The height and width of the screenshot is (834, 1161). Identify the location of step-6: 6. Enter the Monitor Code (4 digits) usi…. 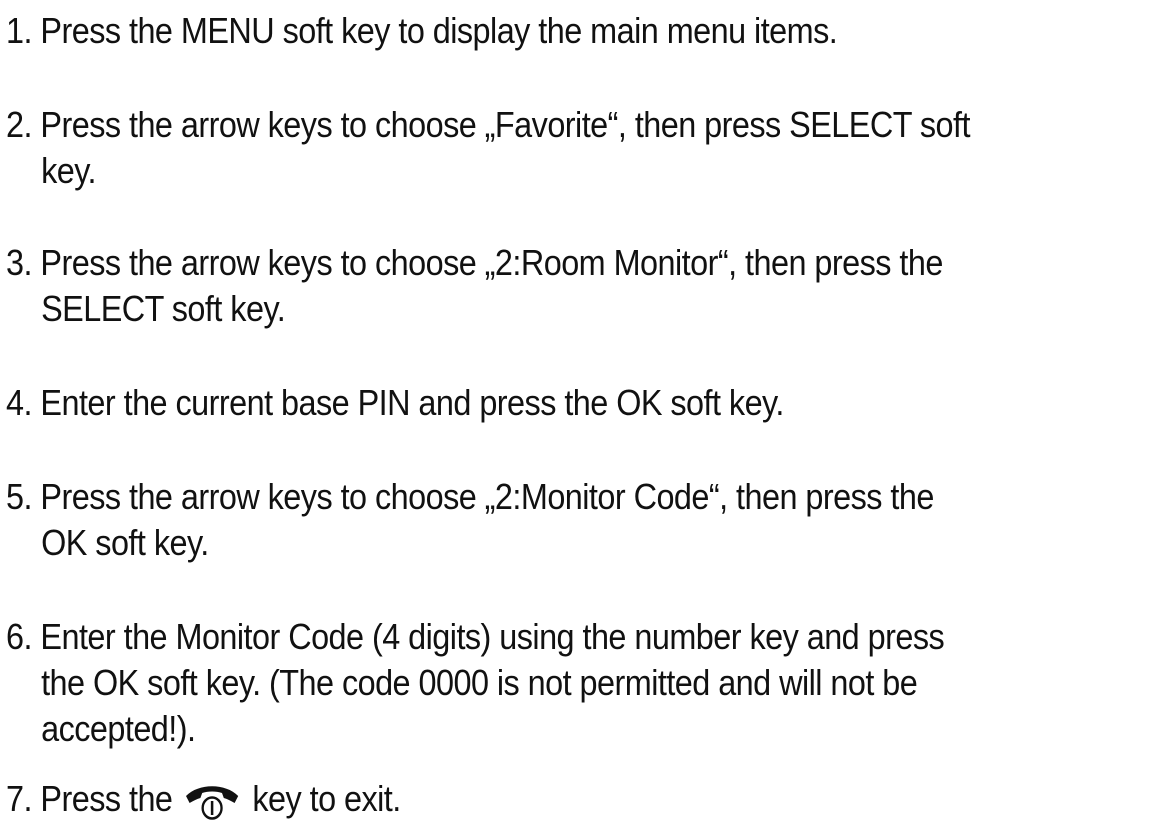
(523, 683).